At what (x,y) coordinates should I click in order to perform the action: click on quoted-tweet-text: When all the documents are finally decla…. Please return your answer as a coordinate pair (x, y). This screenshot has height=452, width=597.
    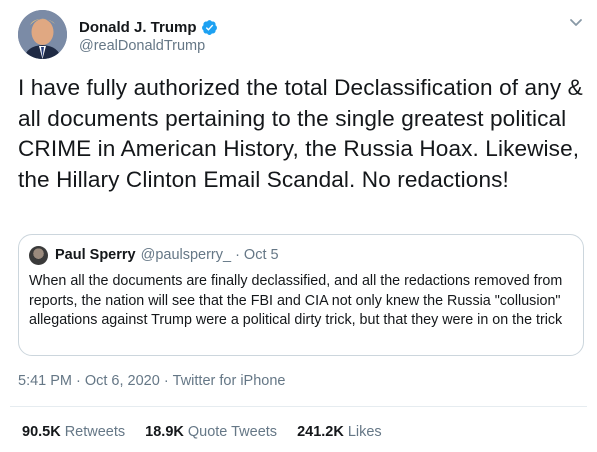
    Looking at the image, I should click on (296, 300).